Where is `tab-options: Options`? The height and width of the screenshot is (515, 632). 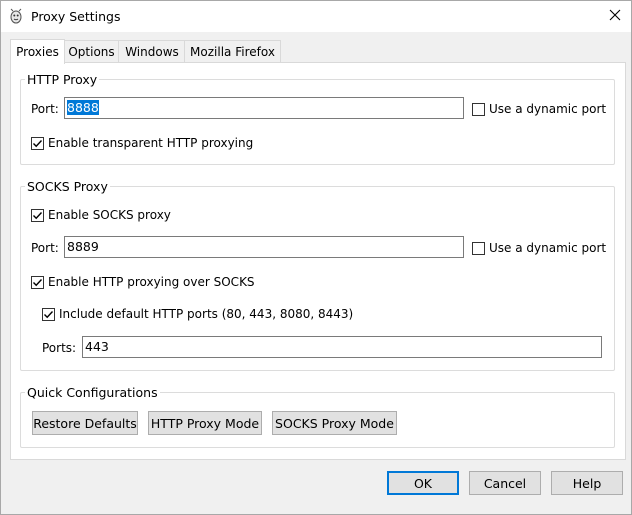
tab-options: Options is located at coordinates (91, 51).